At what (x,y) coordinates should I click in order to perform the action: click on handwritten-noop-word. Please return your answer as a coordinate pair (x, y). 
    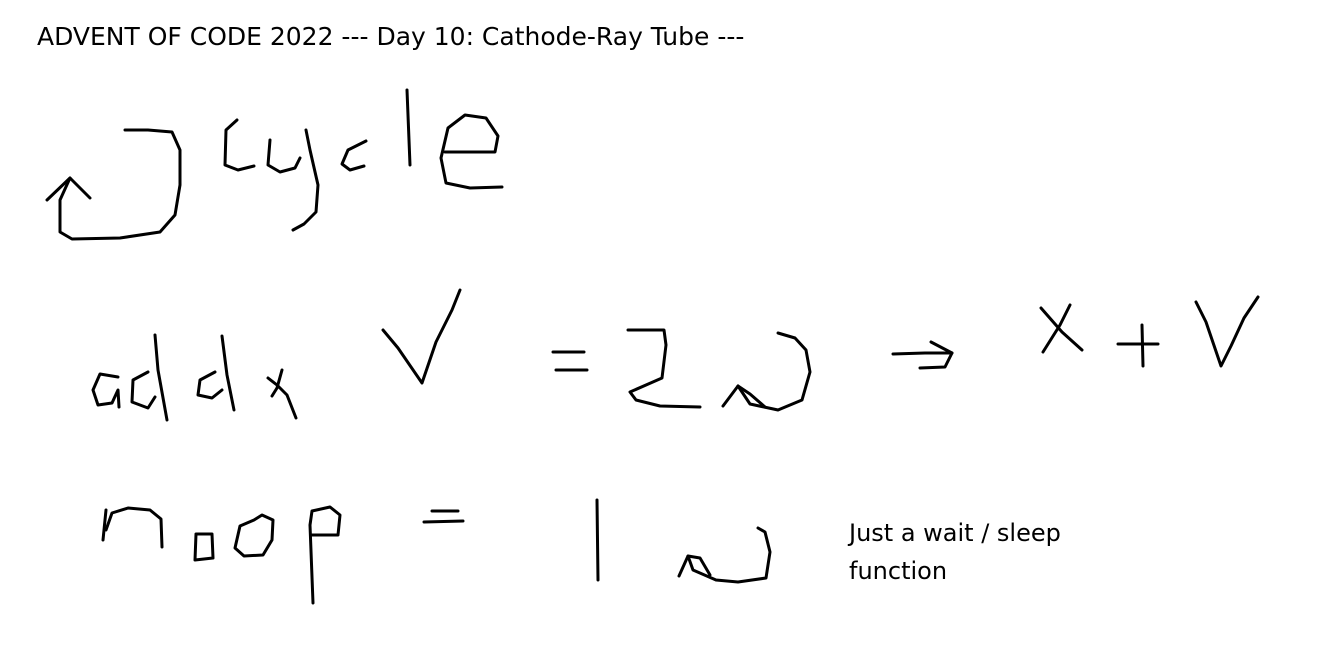
    Looking at the image, I should click on (221, 555).